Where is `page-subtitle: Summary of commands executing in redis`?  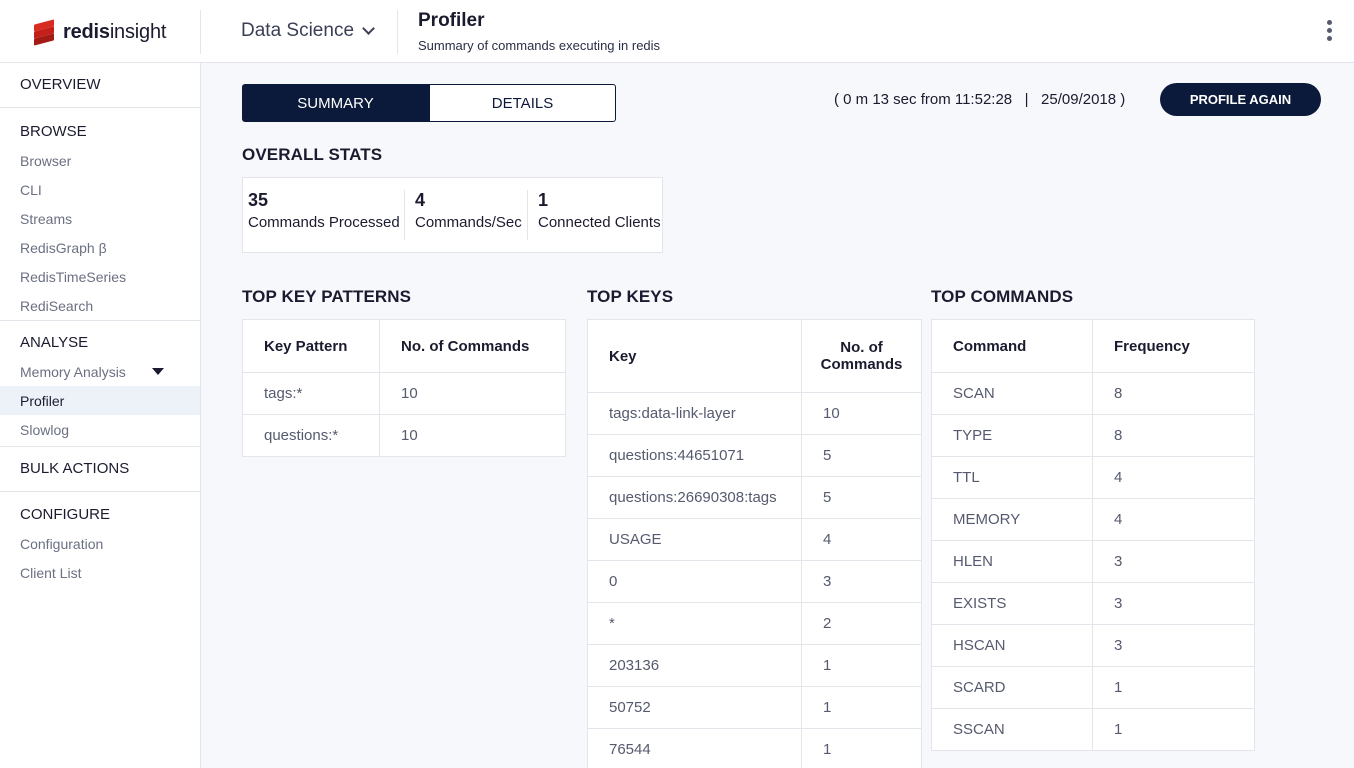 page-subtitle: Summary of commands executing in redis is located at coordinates (539, 45).